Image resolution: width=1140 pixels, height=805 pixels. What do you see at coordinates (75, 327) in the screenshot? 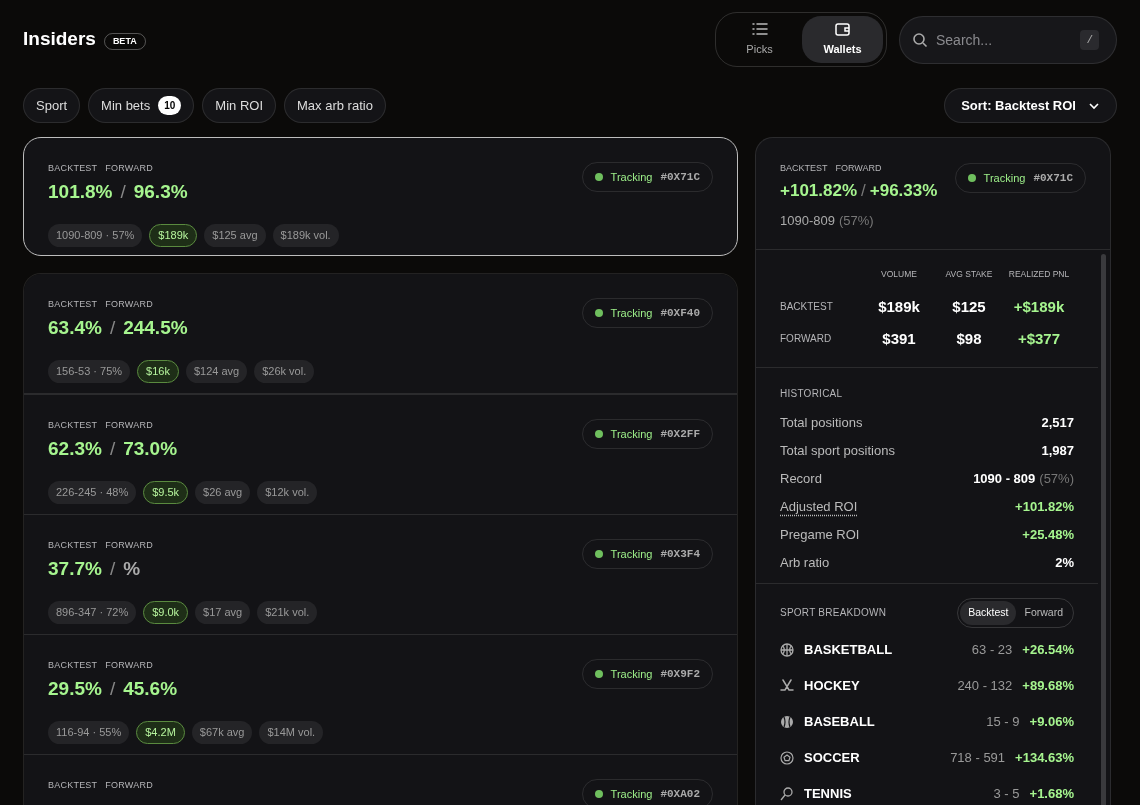
I see `backtest-roi: 63.4%` at bounding box center [75, 327].